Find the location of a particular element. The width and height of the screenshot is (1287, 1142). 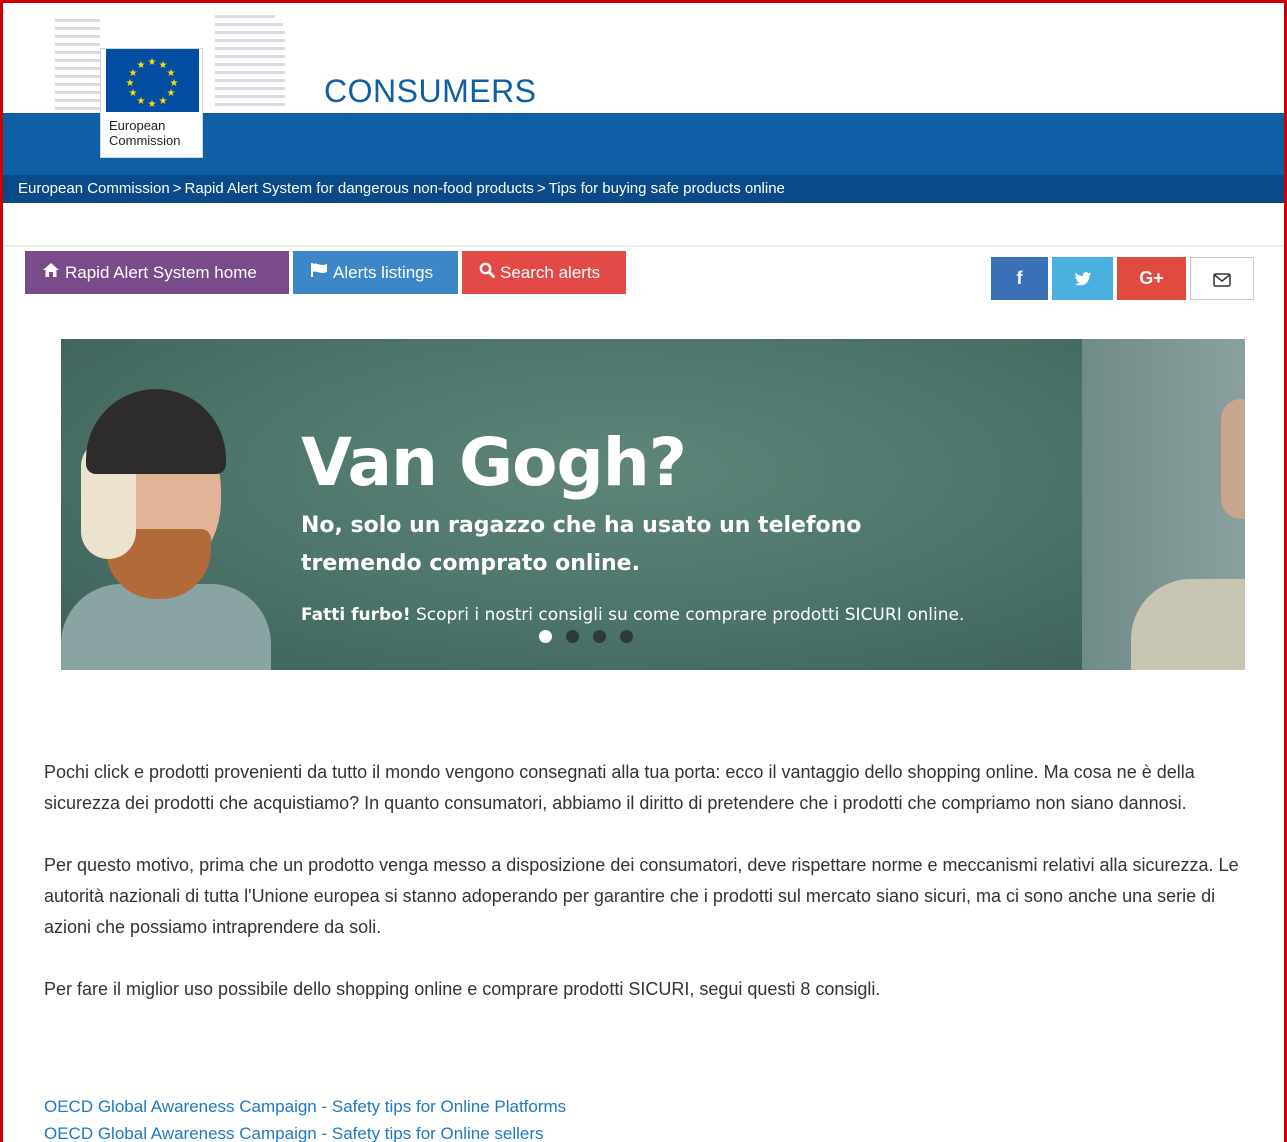

logo-text-line1: European is located at coordinates (137, 125).